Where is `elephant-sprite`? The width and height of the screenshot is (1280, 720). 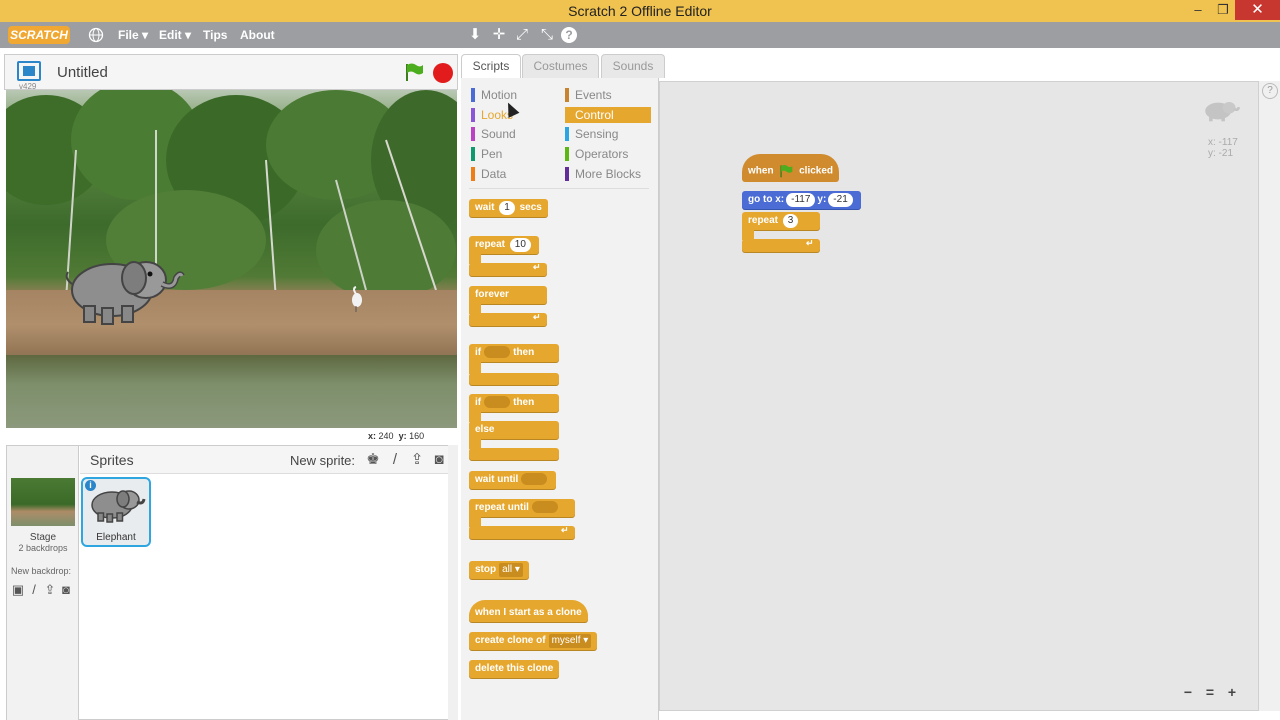
elephant-sprite is located at coordinates (124, 290).